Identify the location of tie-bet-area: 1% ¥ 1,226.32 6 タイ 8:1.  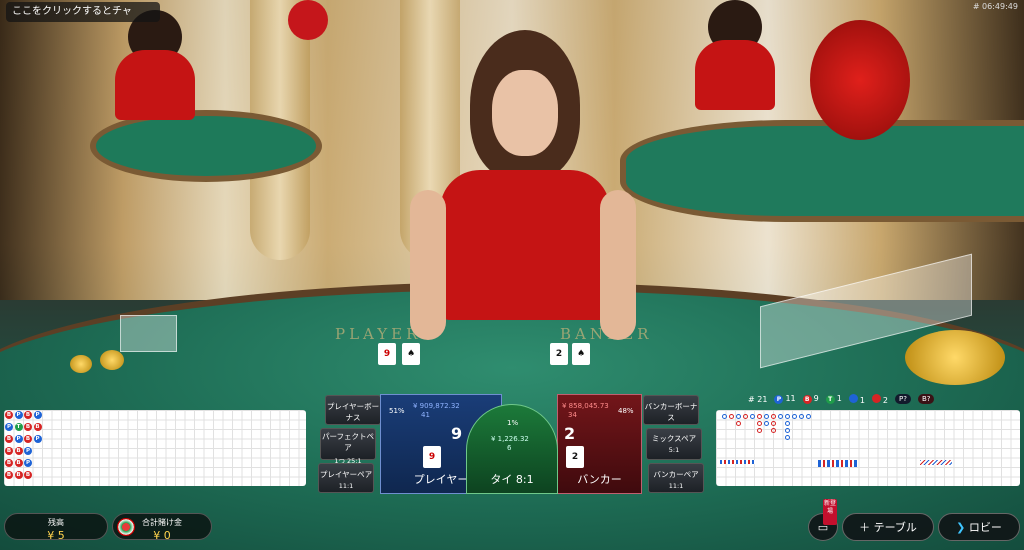
(512, 449).